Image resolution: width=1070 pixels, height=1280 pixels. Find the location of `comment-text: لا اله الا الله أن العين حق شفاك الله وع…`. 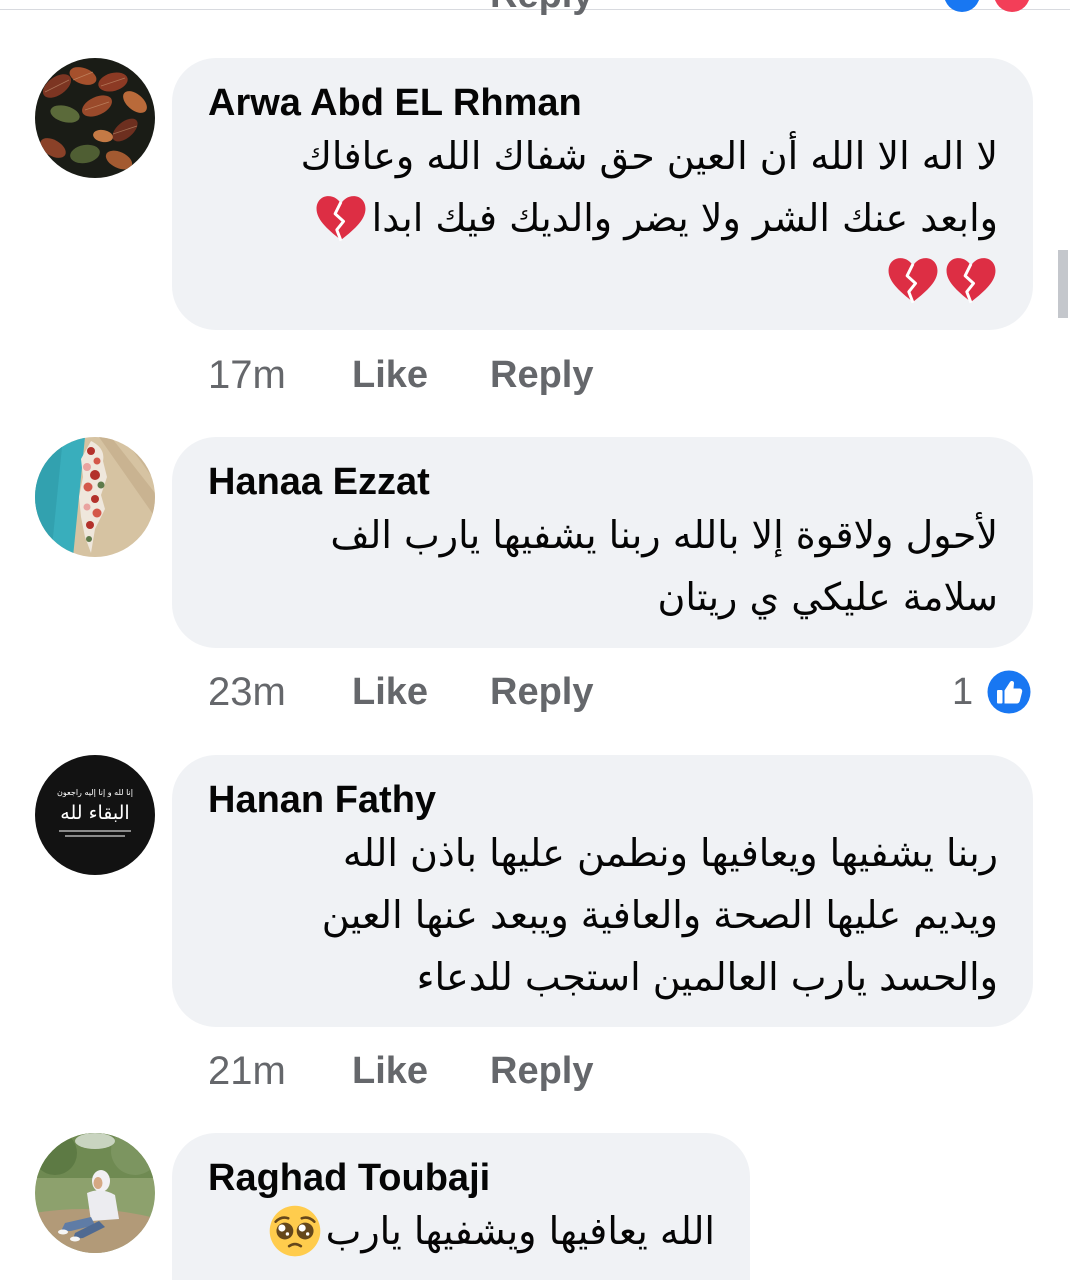

comment-text: لا اله الا الله أن العين حق شفاك الله وع… is located at coordinates (649, 218).